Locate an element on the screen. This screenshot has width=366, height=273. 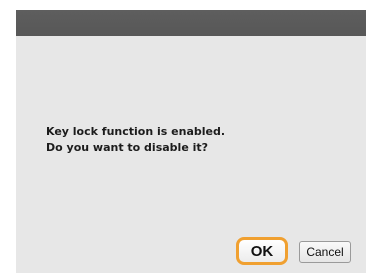
dialog-title-bar is located at coordinates (191, 23).